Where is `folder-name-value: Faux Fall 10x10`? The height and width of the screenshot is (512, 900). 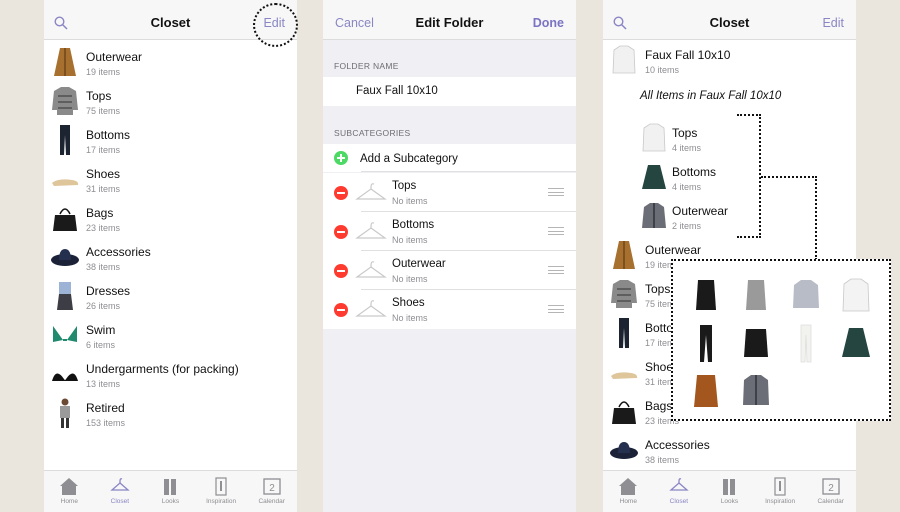
folder-name-value: Faux Fall 10x10 is located at coordinates (397, 91).